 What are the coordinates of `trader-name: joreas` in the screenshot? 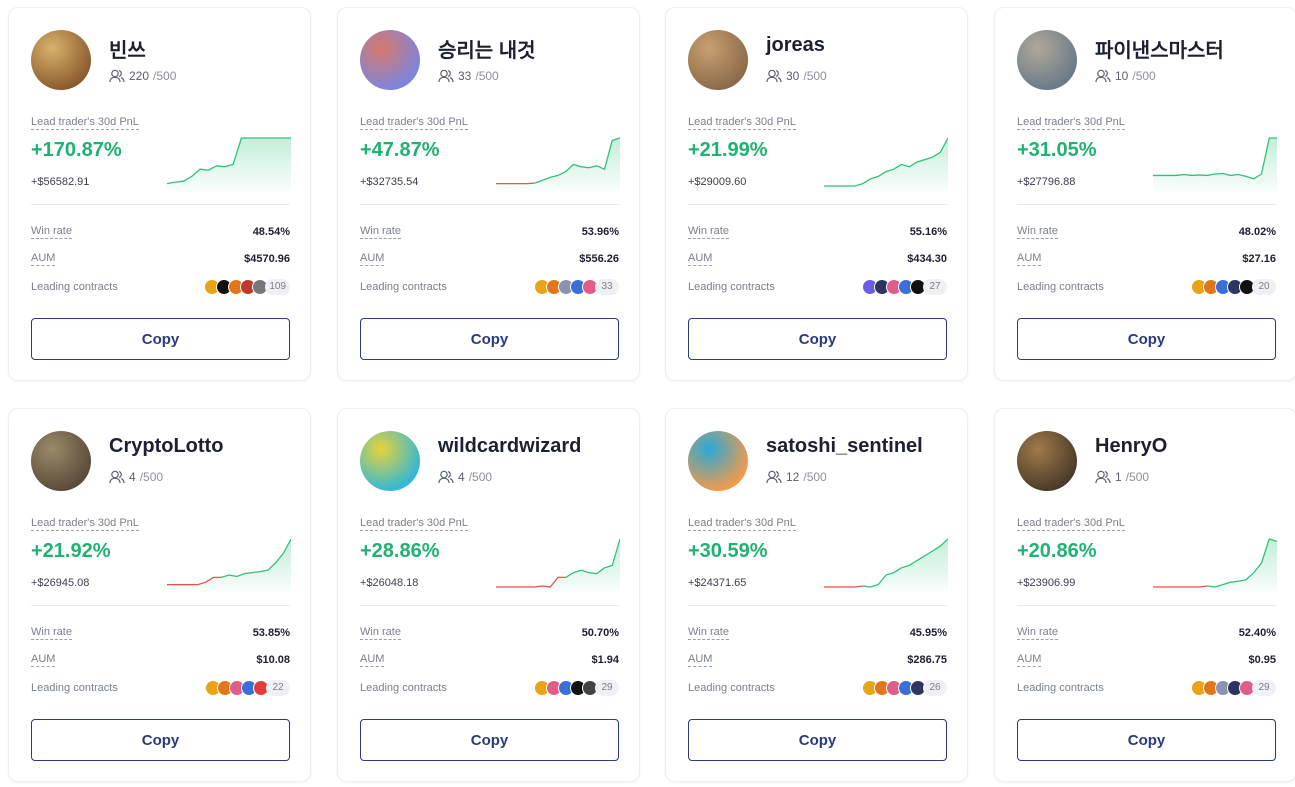 It's located at (795, 45).